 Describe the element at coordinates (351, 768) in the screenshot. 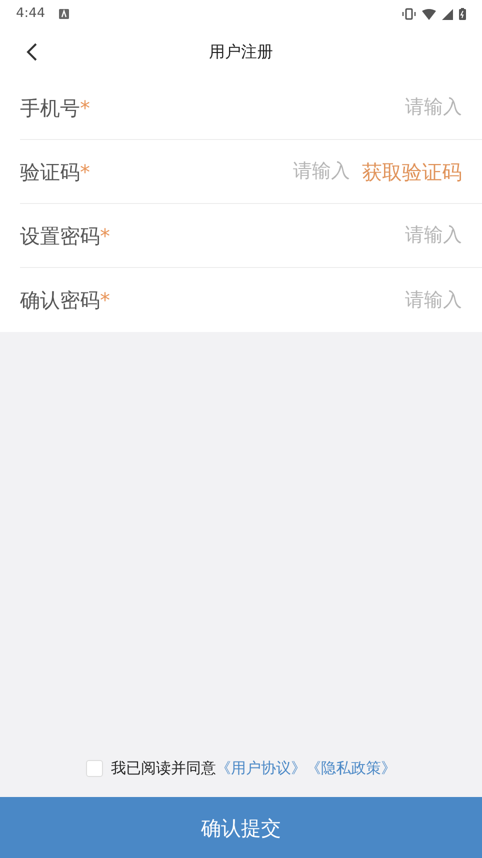

I see `agreement-link: 《隐私政策》` at that location.